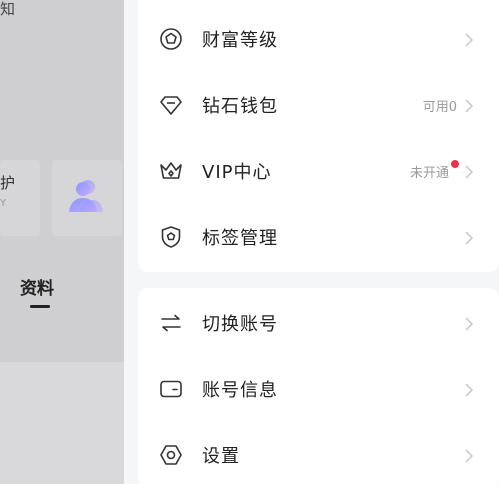 The height and width of the screenshot is (484, 499). I want to click on menu-item-settings: 设置, so click(318, 453).